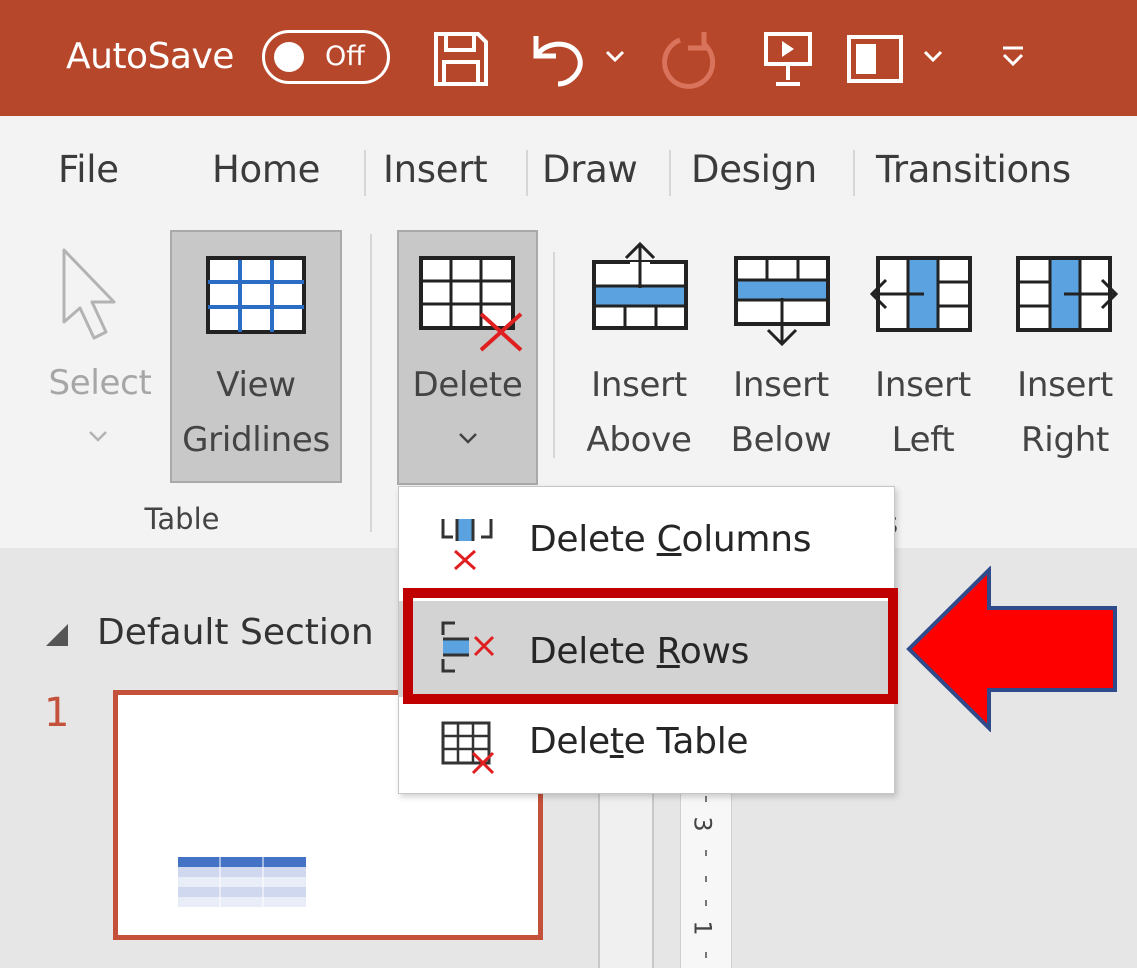 This screenshot has height=968, width=1137. I want to click on tab-insert: Insert, so click(435, 169).